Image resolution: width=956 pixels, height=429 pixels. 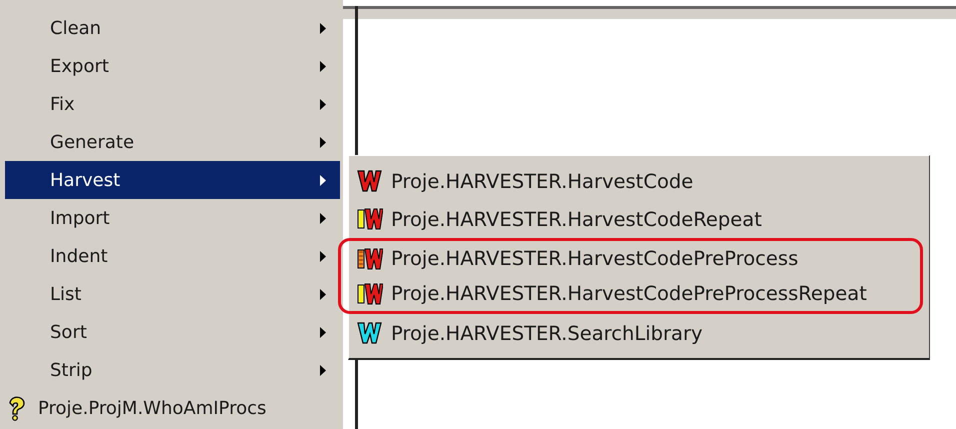 I want to click on menu-item: Proje.HARVESTER.SearchLibrary, so click(x=640, y=333).